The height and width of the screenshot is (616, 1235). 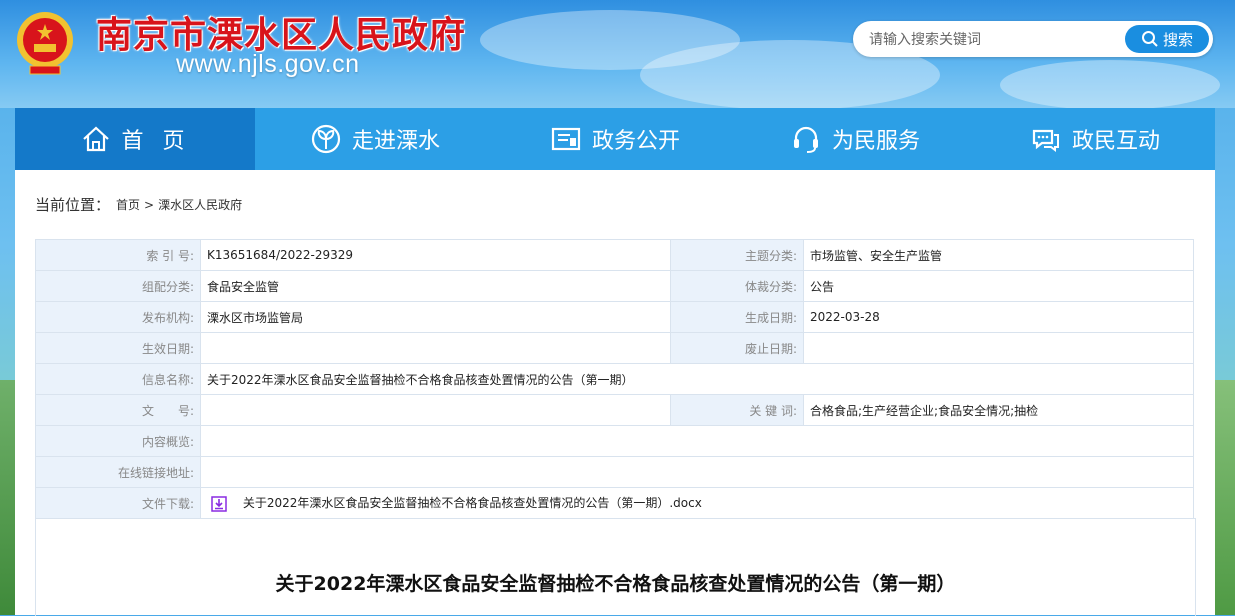 I want to click on search-icon, so click(x=1149, y=39).